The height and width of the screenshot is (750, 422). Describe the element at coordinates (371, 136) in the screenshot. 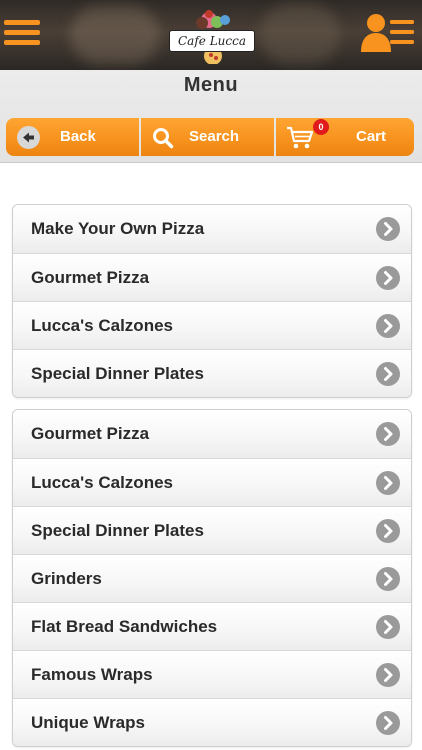

I see `cart-label: Cart` at that location.